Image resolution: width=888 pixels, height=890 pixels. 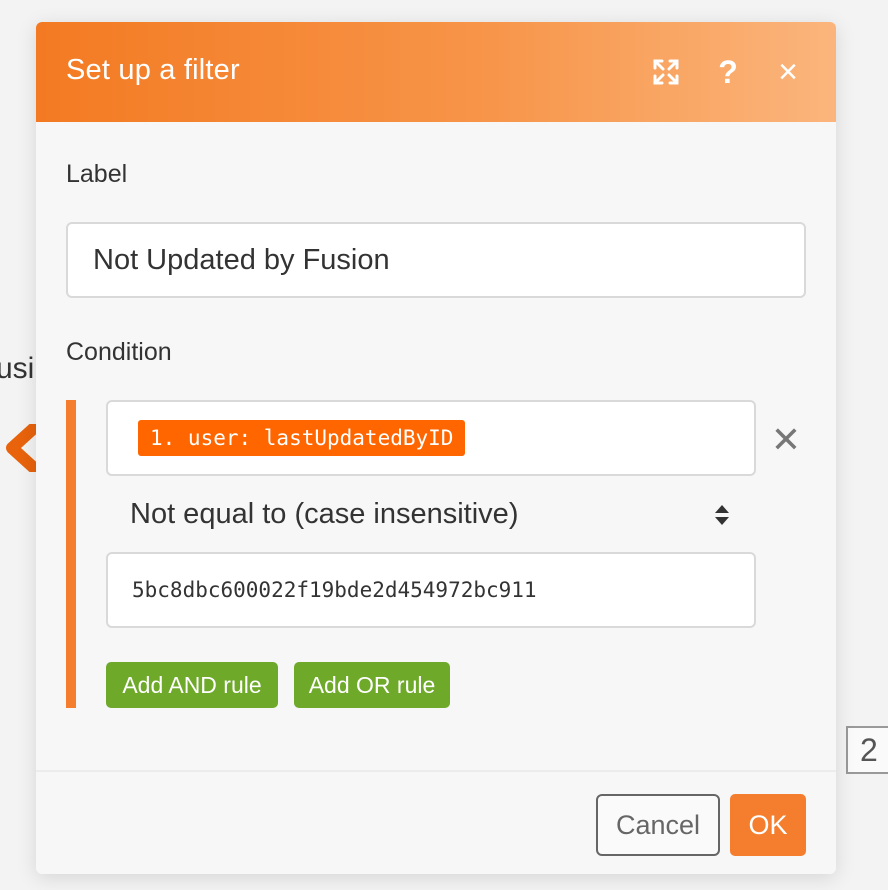 What do you see at coordinates (153, 70) in the screenshot?
I see `dialog-title: Set up a filter` at bounding box center [153, 70].